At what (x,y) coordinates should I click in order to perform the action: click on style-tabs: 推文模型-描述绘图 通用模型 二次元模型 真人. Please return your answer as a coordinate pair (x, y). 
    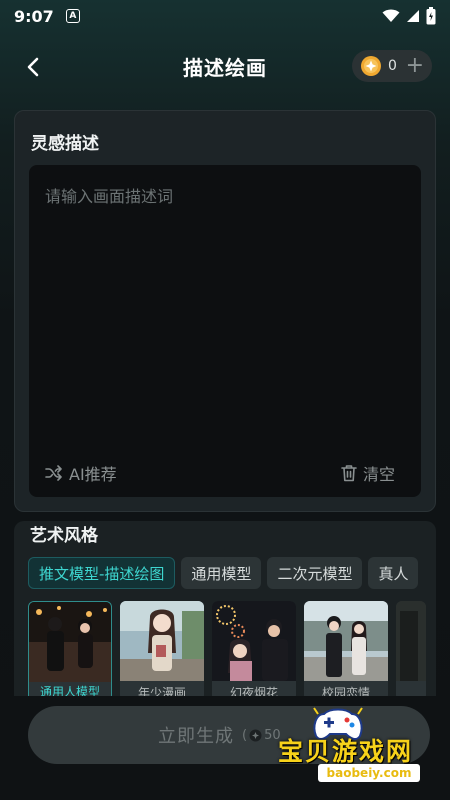
    Looking at the image, I should click on (223, 573).